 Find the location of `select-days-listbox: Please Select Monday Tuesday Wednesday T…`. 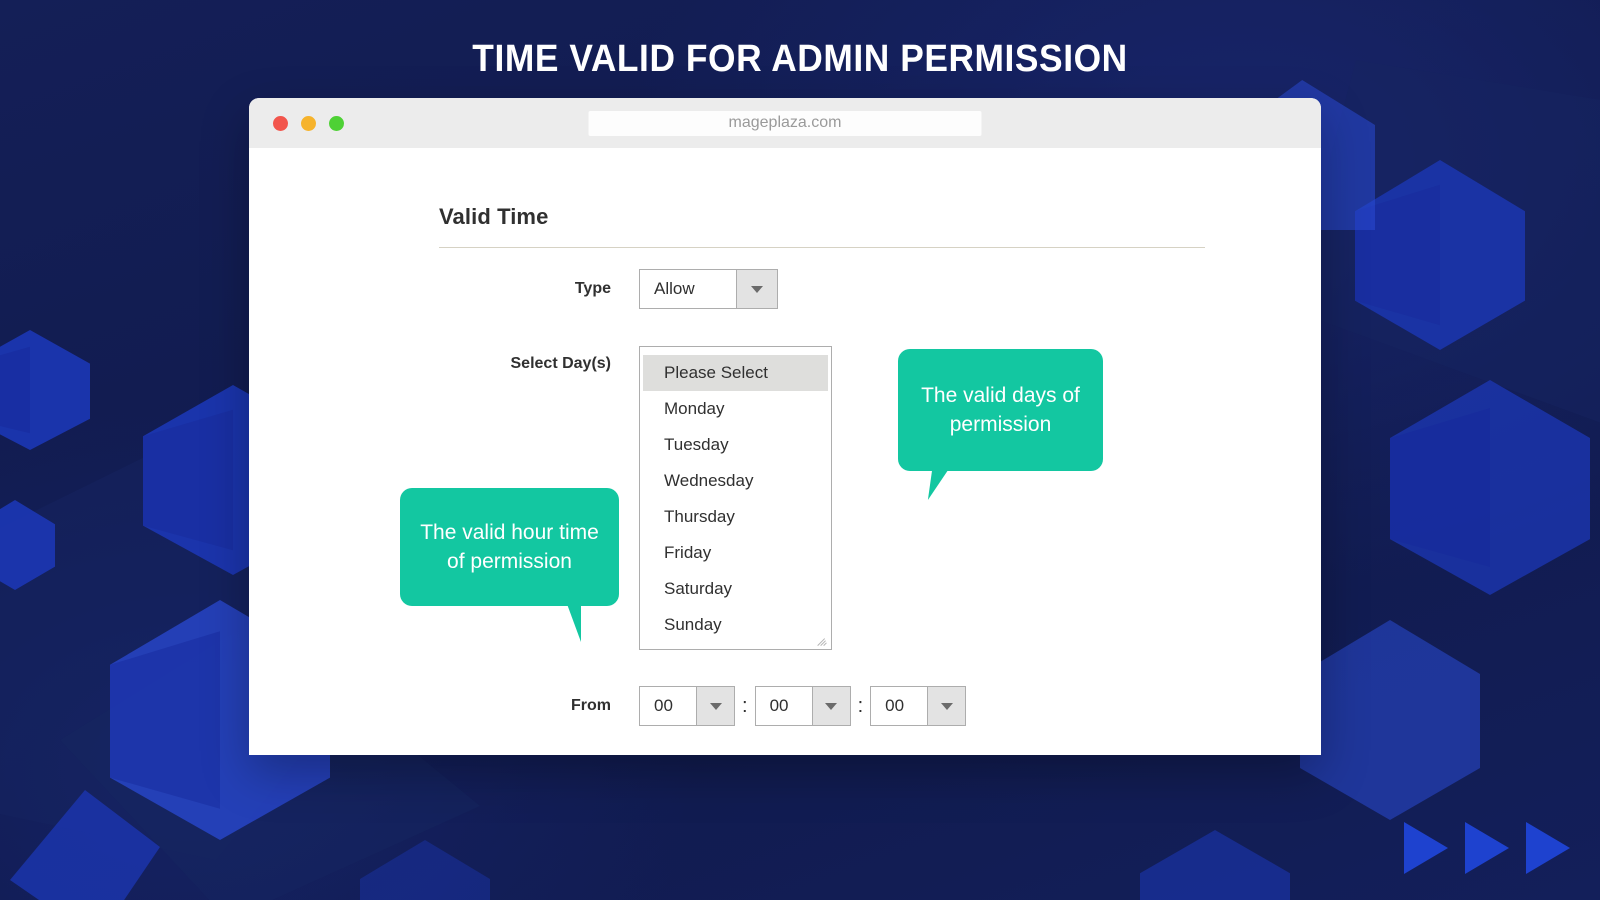

select-days-listbox: Please Select Monday Tuesday Wednesday T… is located at coordinates (735, 498).